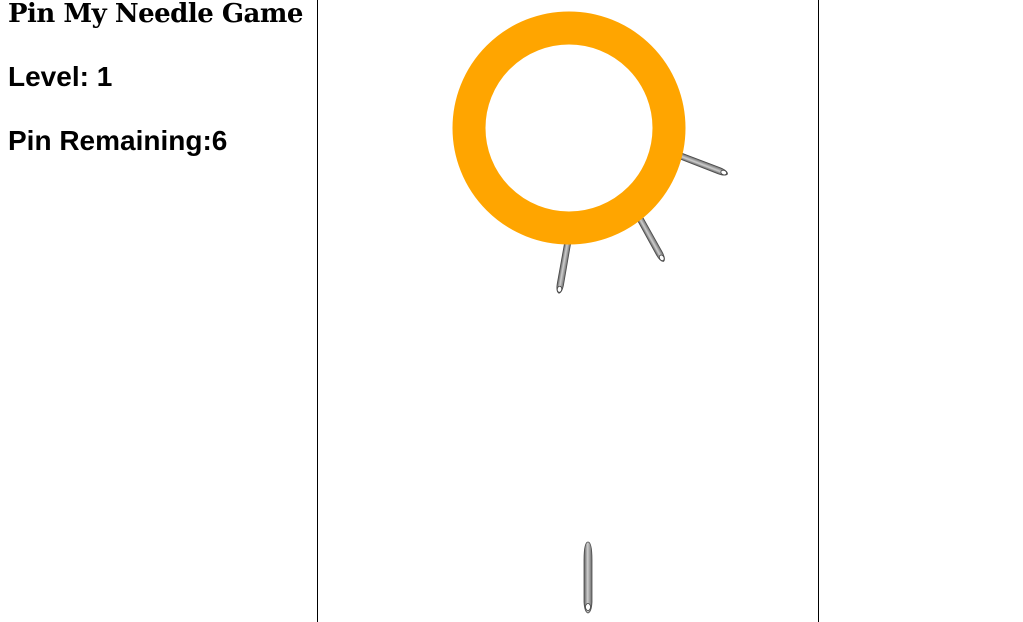  I want to click on pins-remaining-value: 6, so click(219, 140).